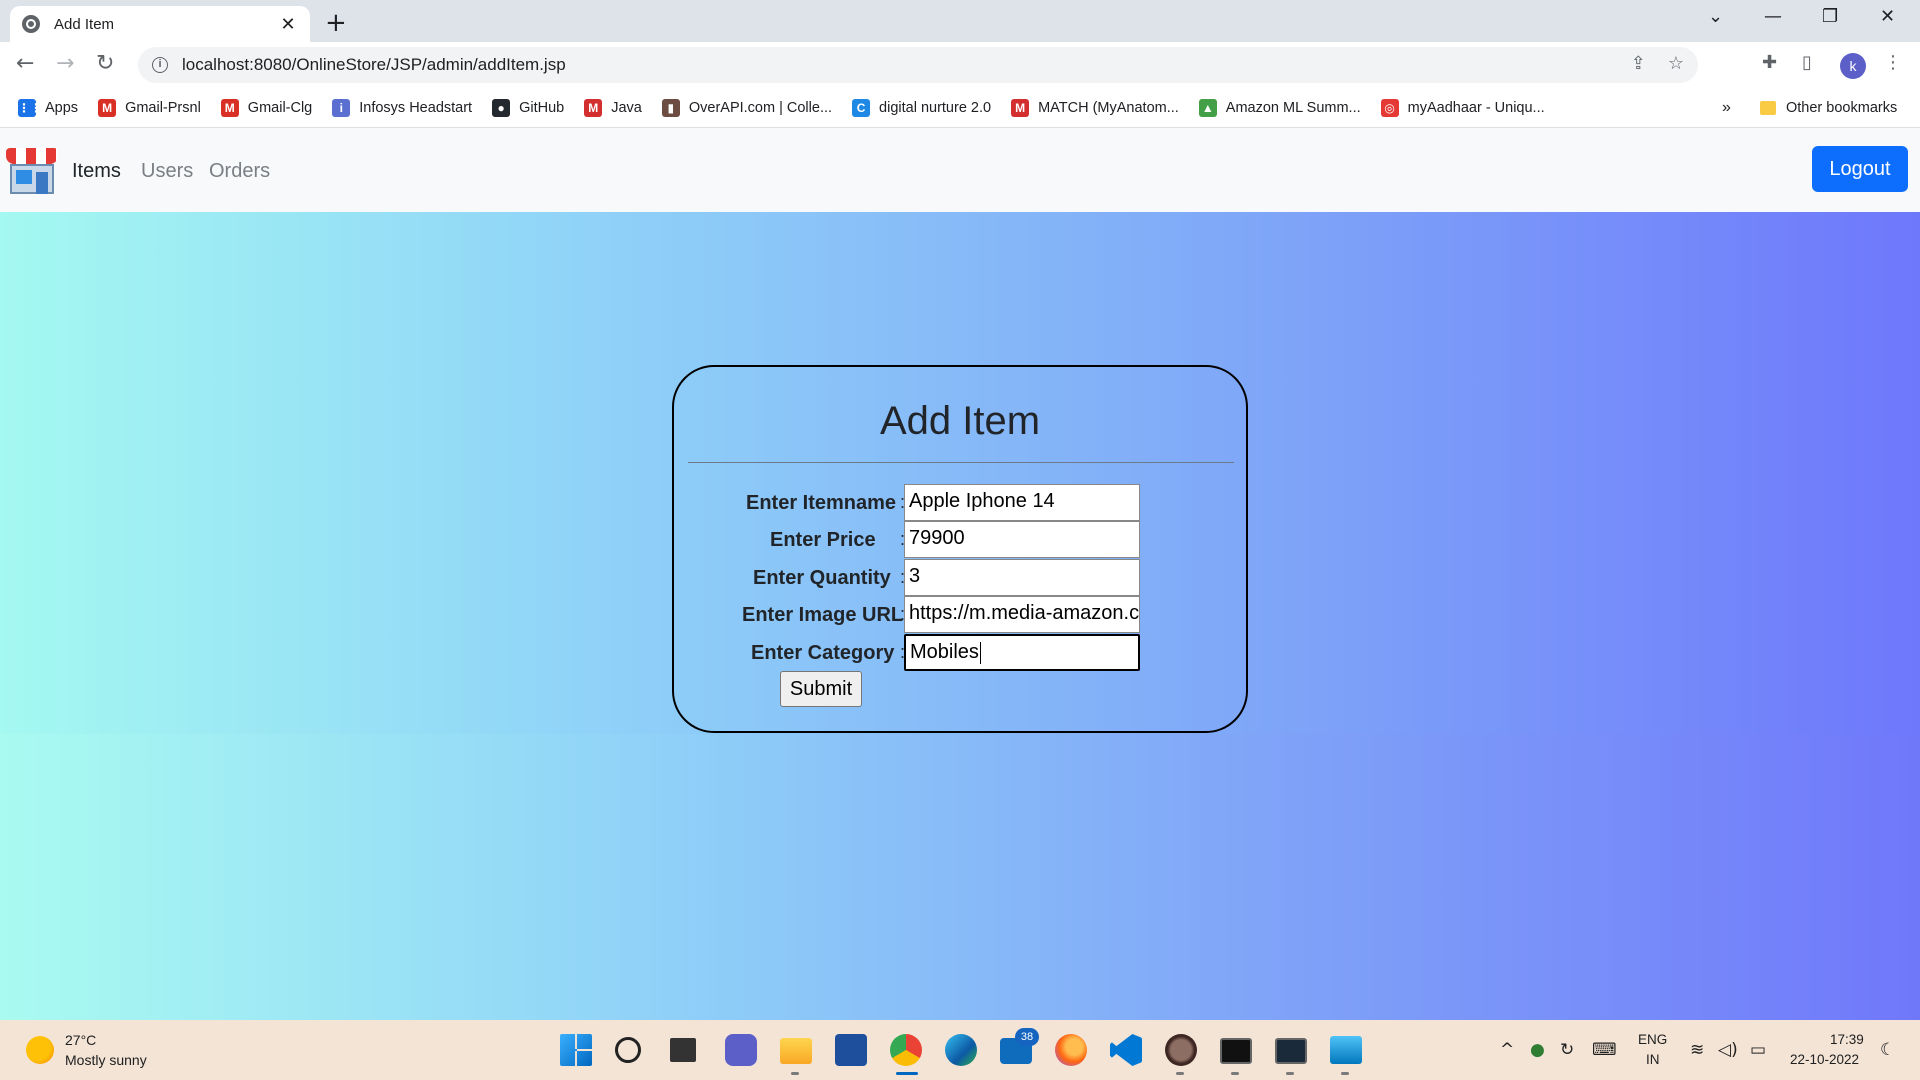 The width and height of the screenshot is (1920, 1080). I want to click on weather-description: Mostly sunny, so click(106, 1060).